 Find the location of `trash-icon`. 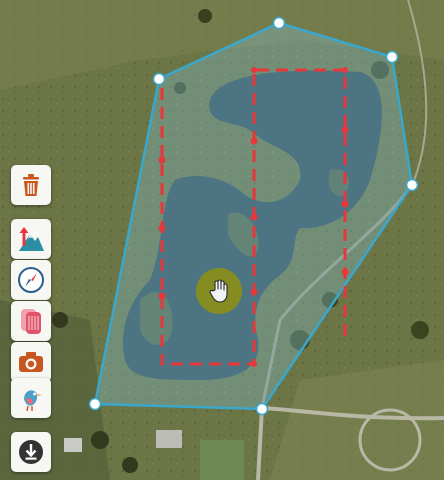

trash-icon is located at coordinates (31, 185).